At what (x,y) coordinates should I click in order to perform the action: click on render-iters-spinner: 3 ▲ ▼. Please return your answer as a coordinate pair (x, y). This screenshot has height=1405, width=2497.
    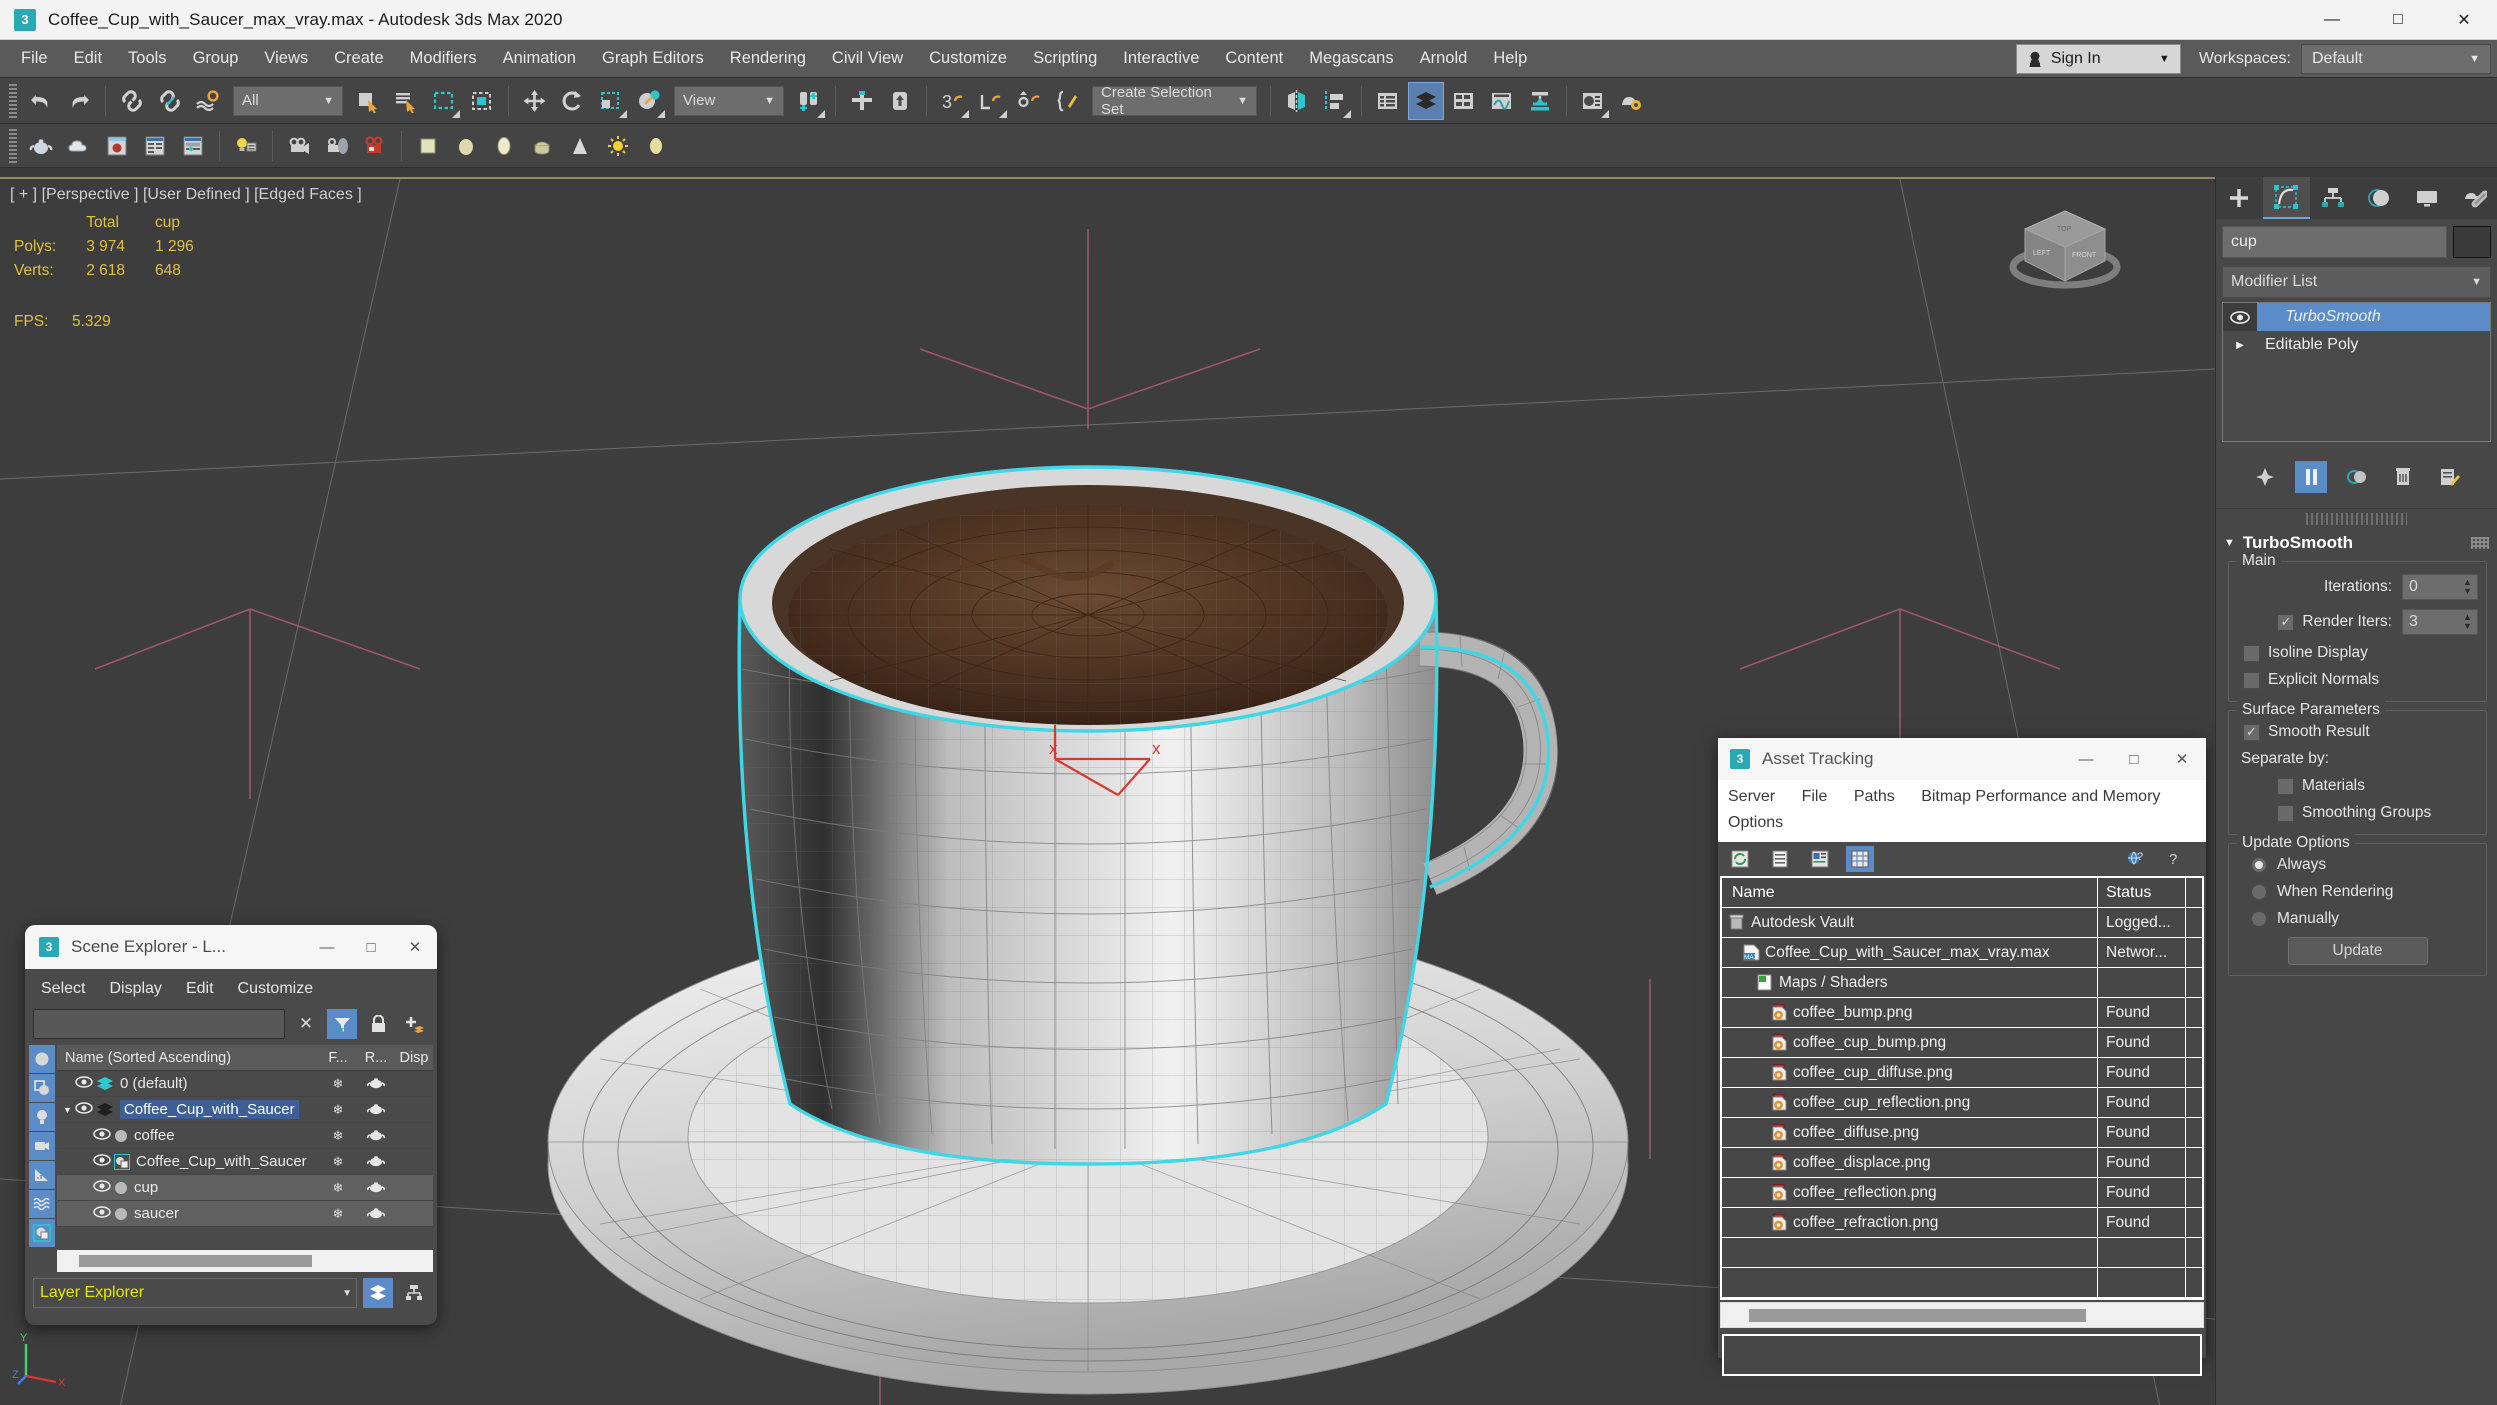
    Looking at the image, I should click on (2440, 622).